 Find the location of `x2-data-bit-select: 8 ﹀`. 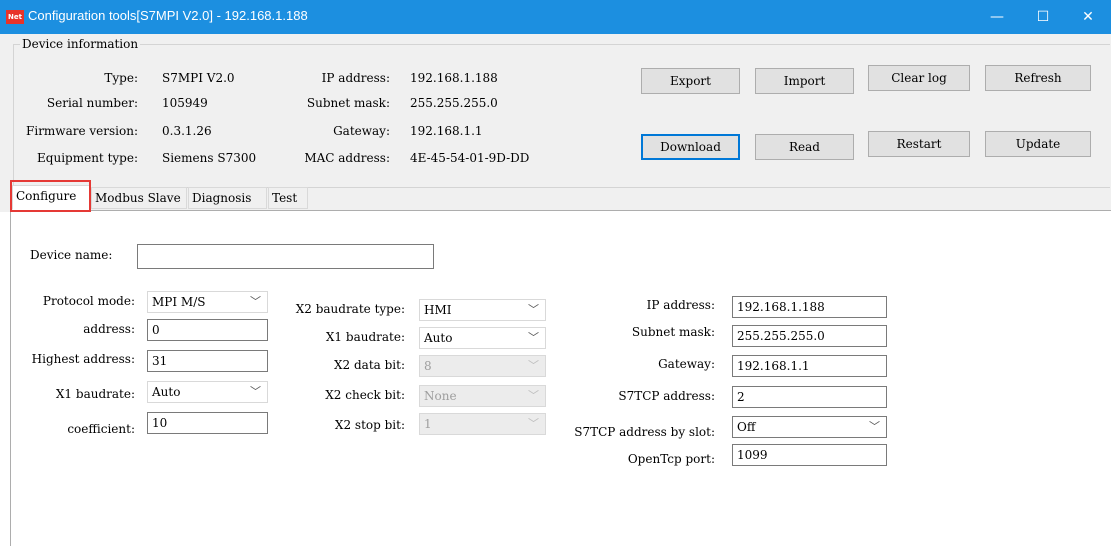

x2-data-bit-select: 8 ﹀ is located at coordinates (482, 366).